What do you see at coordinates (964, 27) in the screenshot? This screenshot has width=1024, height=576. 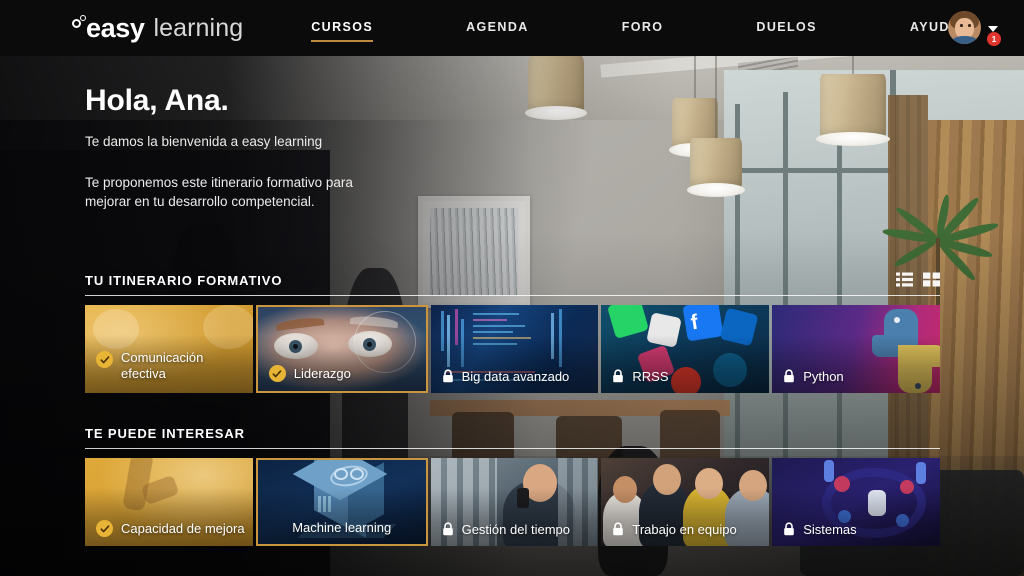 I see `avatar` at bounding box center [964, 27].